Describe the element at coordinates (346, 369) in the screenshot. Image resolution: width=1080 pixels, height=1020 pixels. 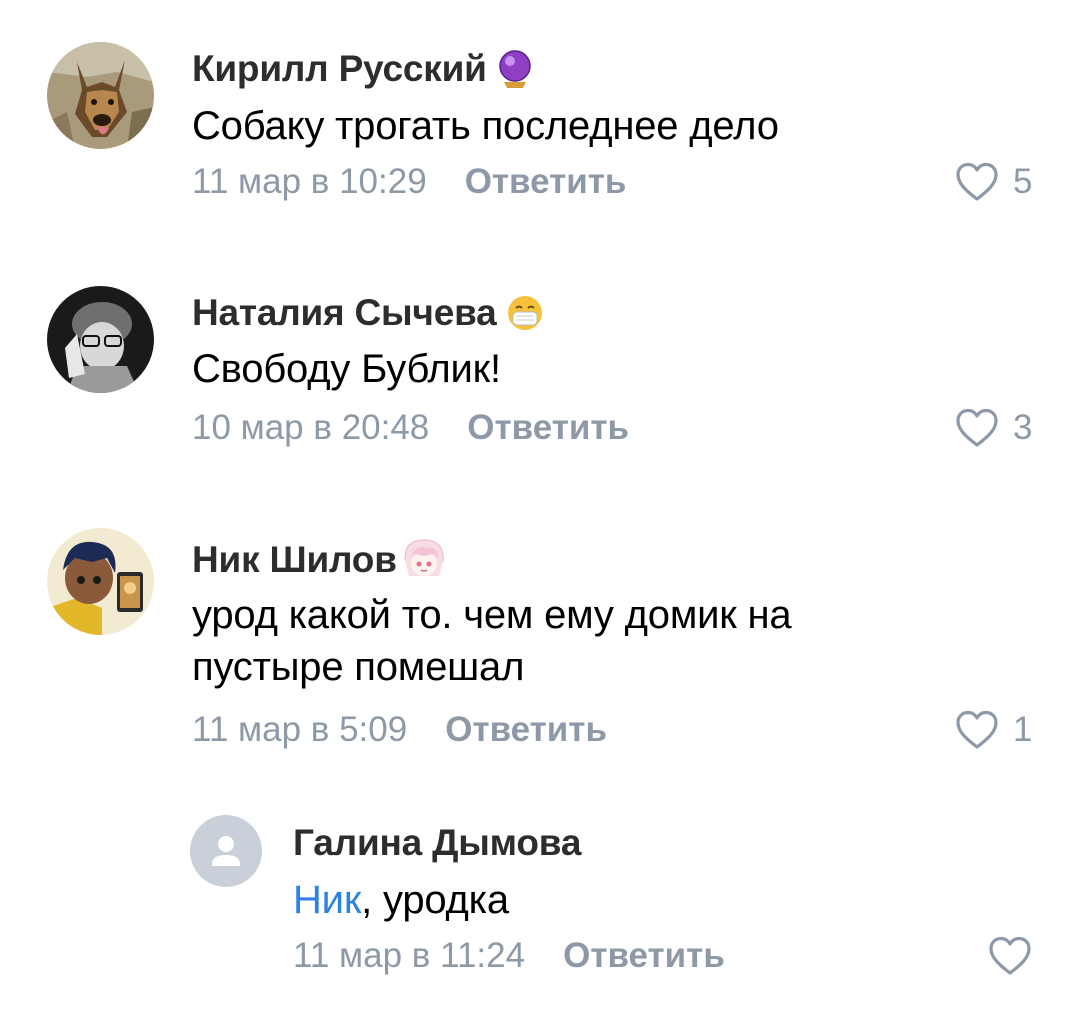
I see `comment-text: Свободу Бублик!` at that location.